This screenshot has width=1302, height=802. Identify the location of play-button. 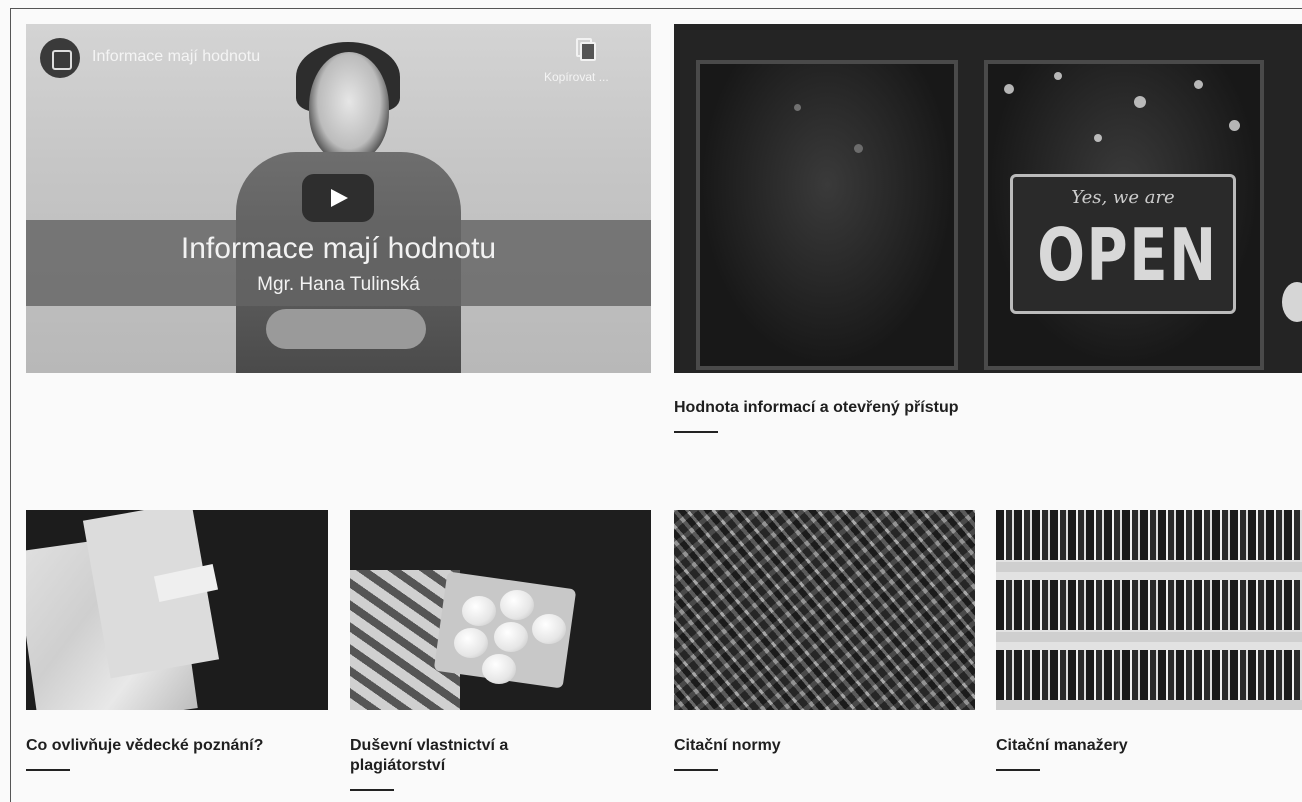
(338, 198).